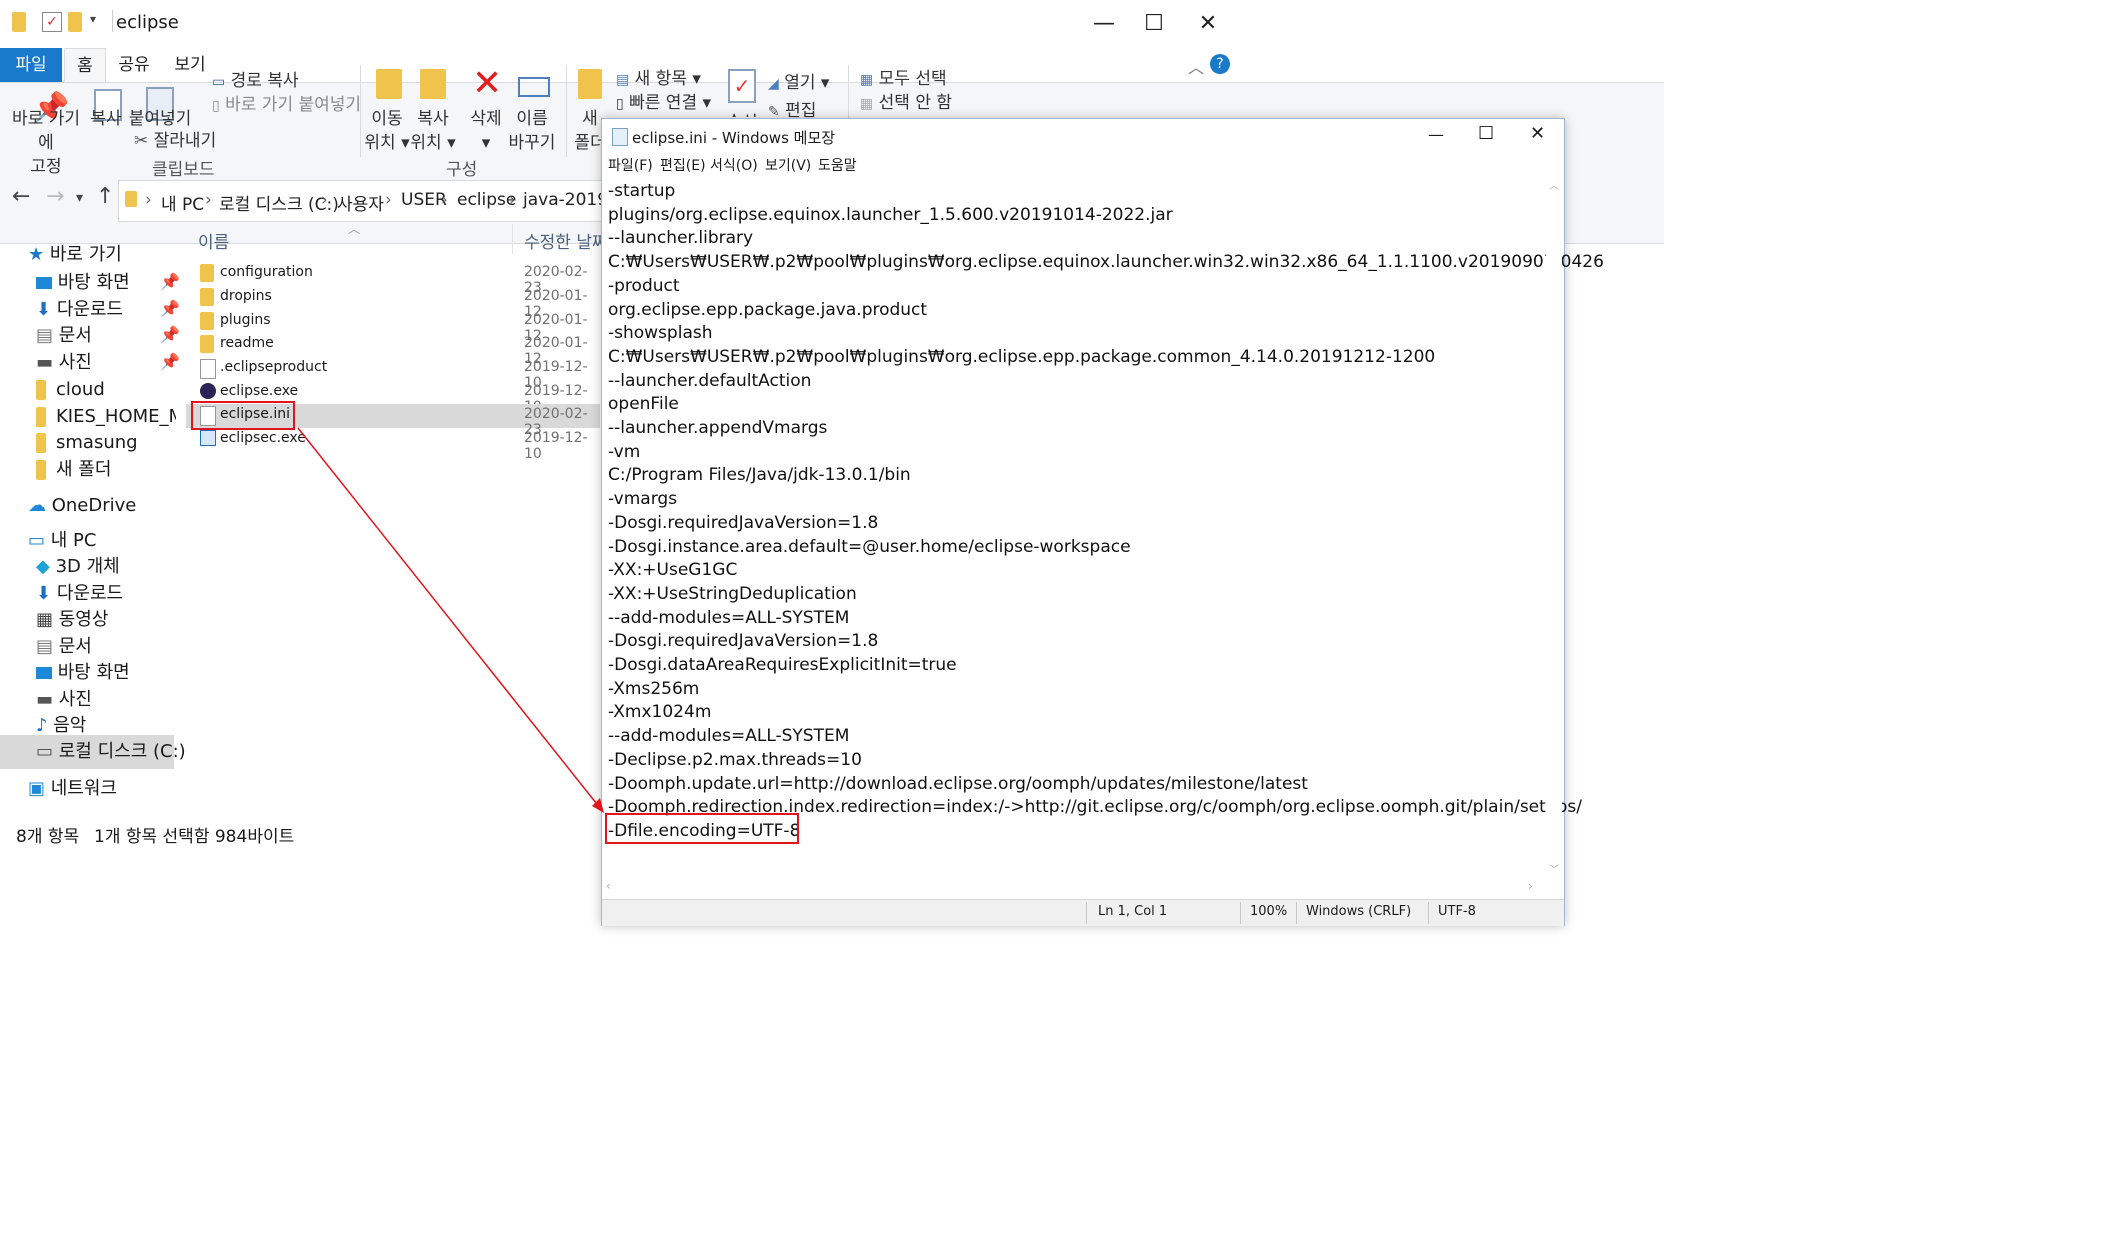  I want to click on annotation-arrow-line, so click(449, 618).